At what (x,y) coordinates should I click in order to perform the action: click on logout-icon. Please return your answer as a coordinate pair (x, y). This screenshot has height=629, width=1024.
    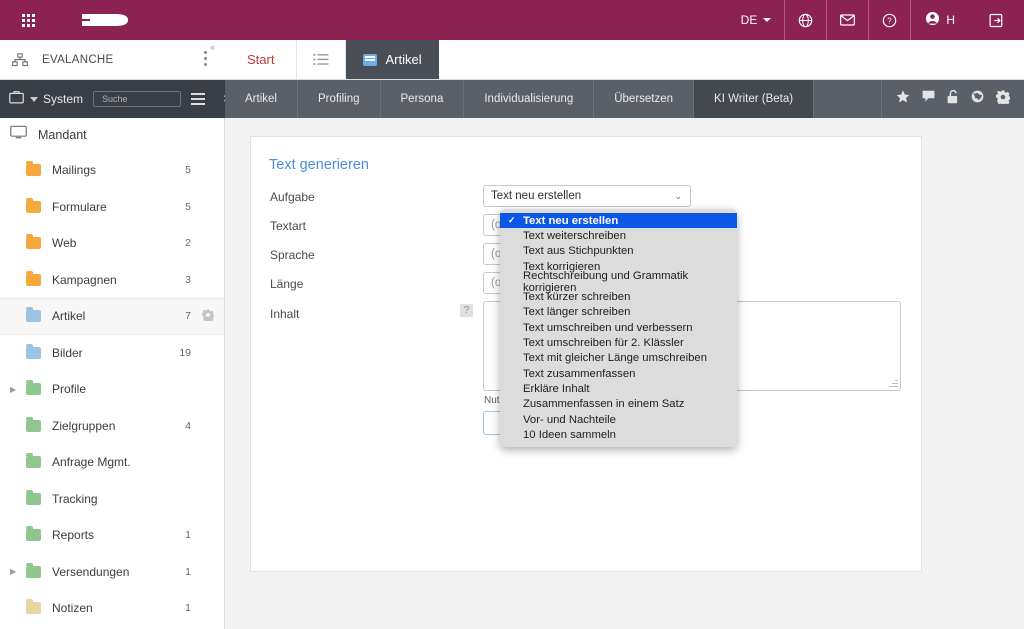
    Looking at the image, I should click on (997, 20).